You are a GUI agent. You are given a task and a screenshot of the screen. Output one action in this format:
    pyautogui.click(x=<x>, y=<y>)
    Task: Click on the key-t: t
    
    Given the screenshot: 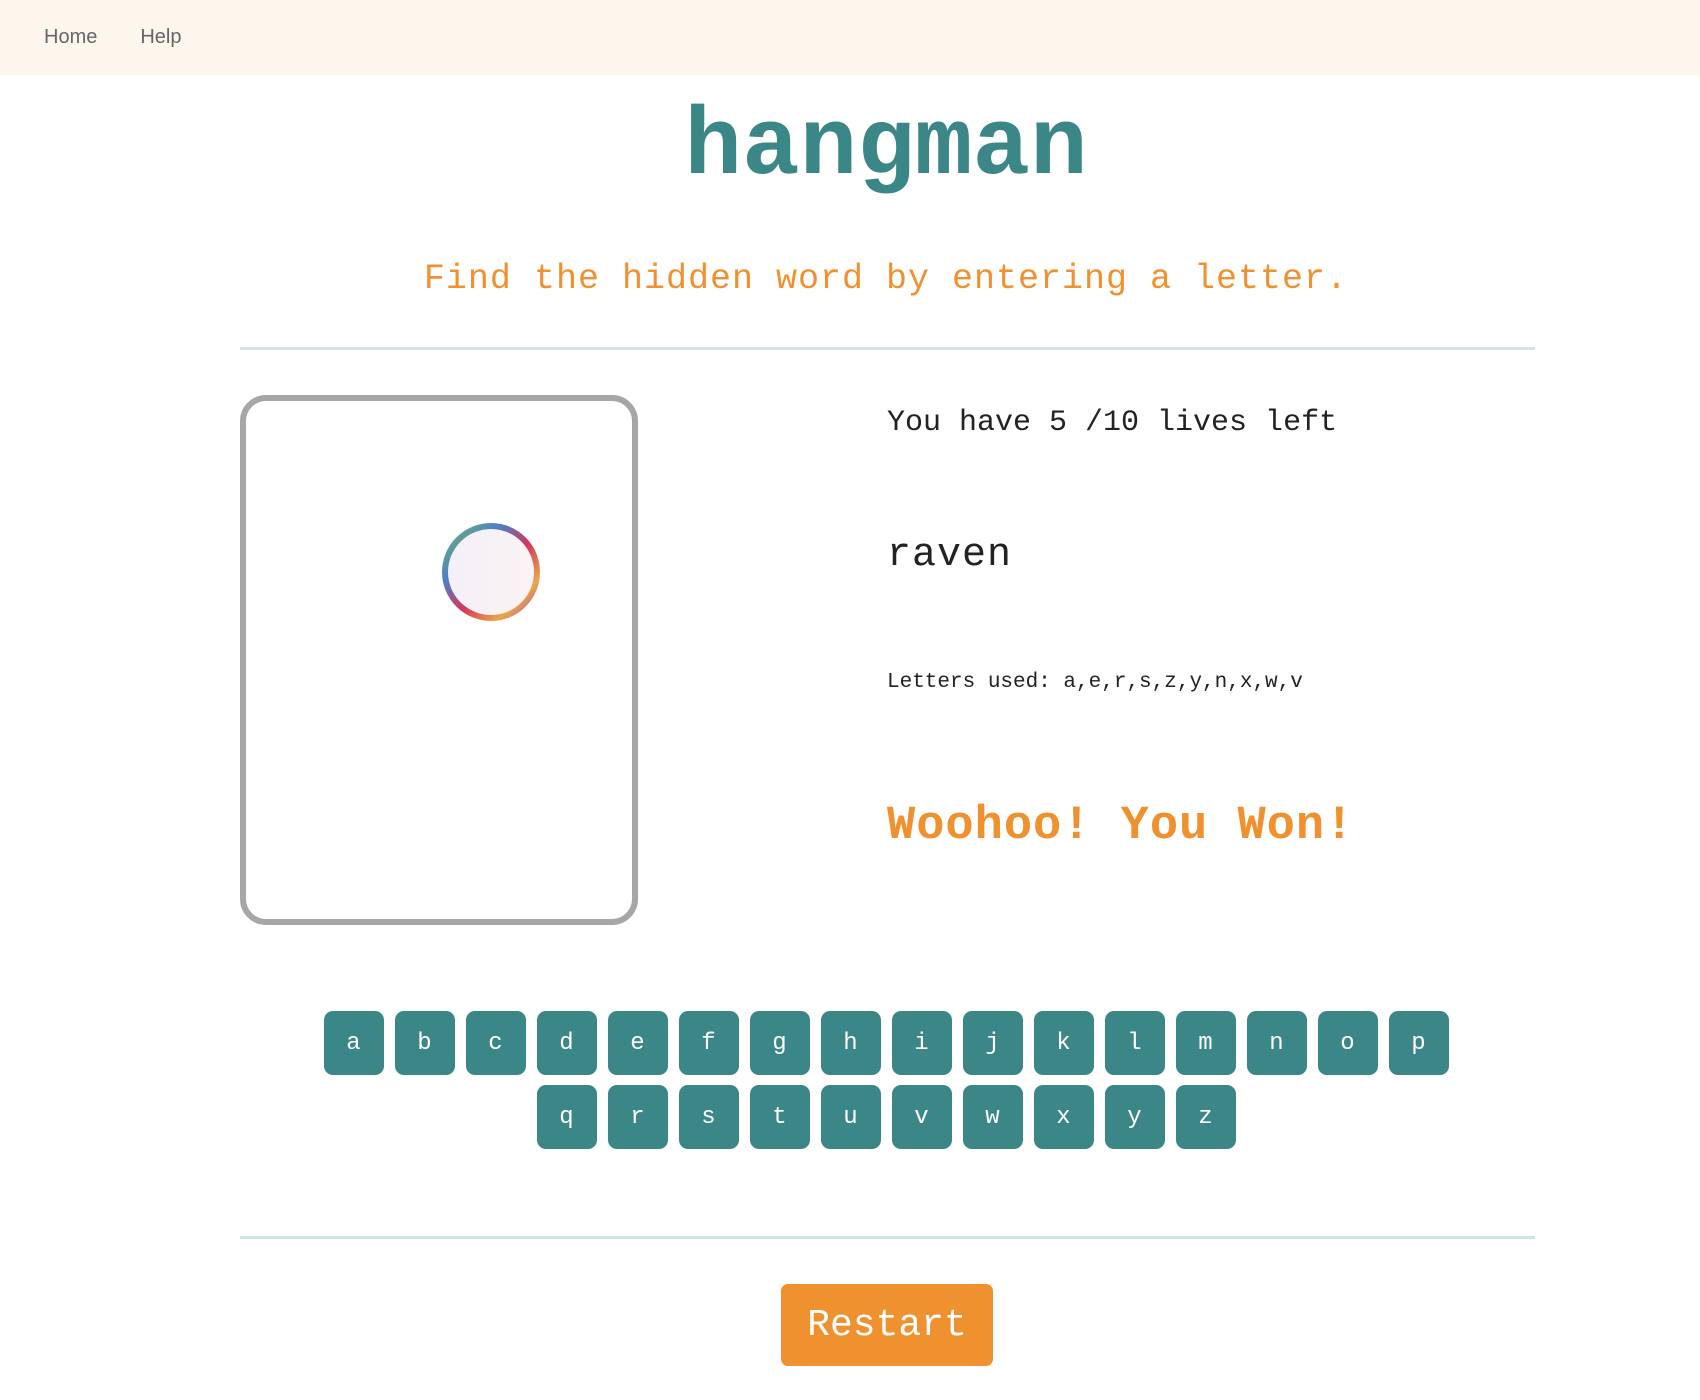 What is the action you would take?
    pyautogui.click(x=779, y=1117)
    